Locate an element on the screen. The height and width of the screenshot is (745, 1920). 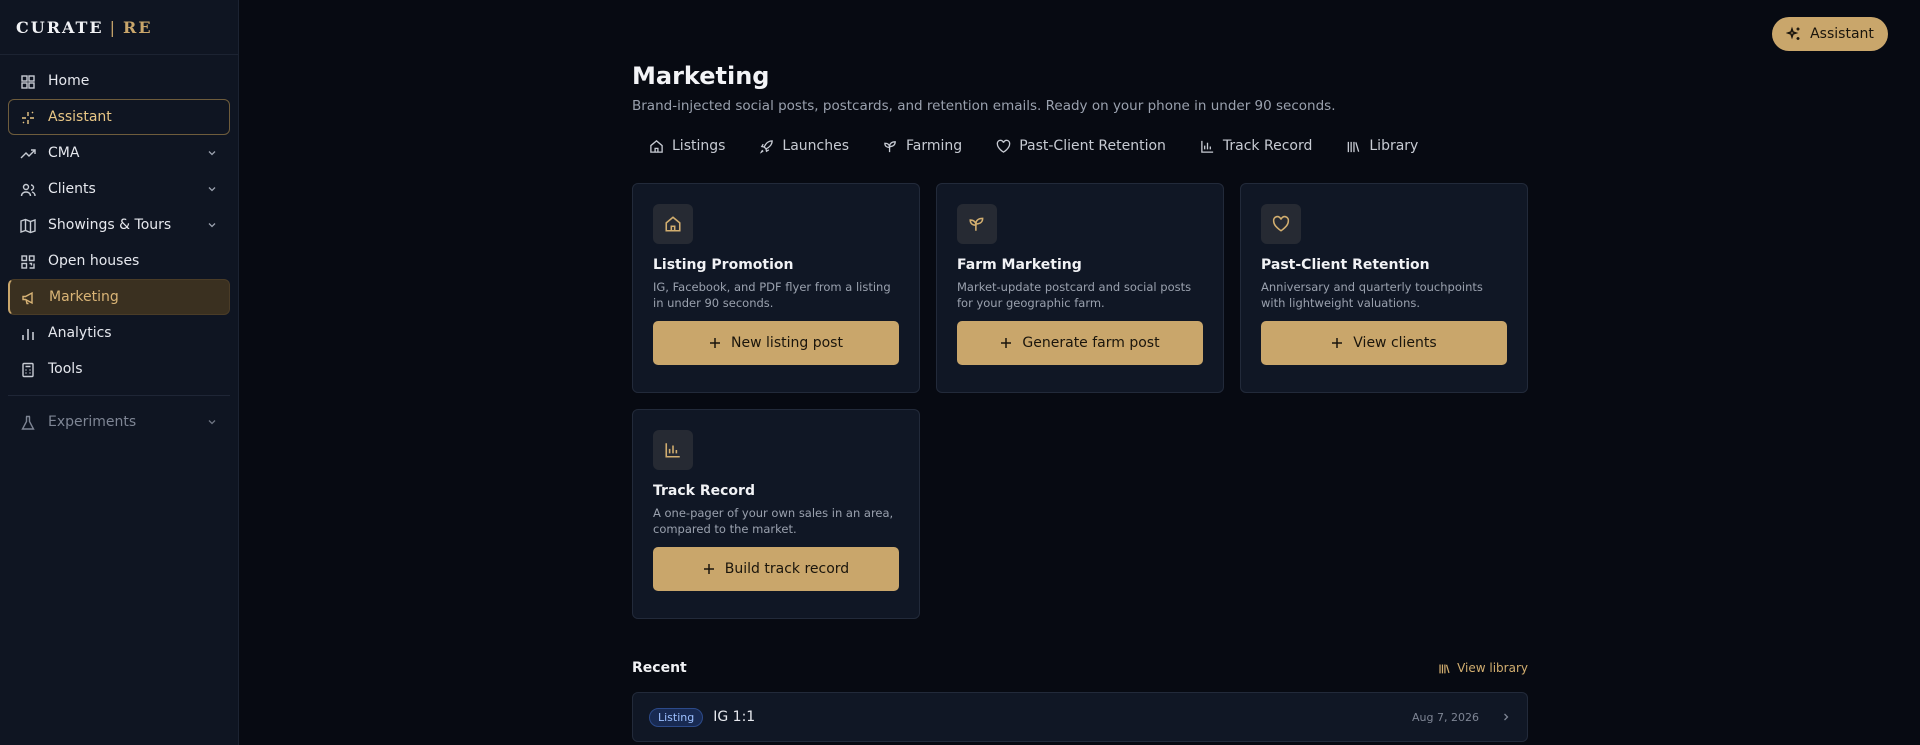
sparkle-icon is located at coordinates (28, 117).